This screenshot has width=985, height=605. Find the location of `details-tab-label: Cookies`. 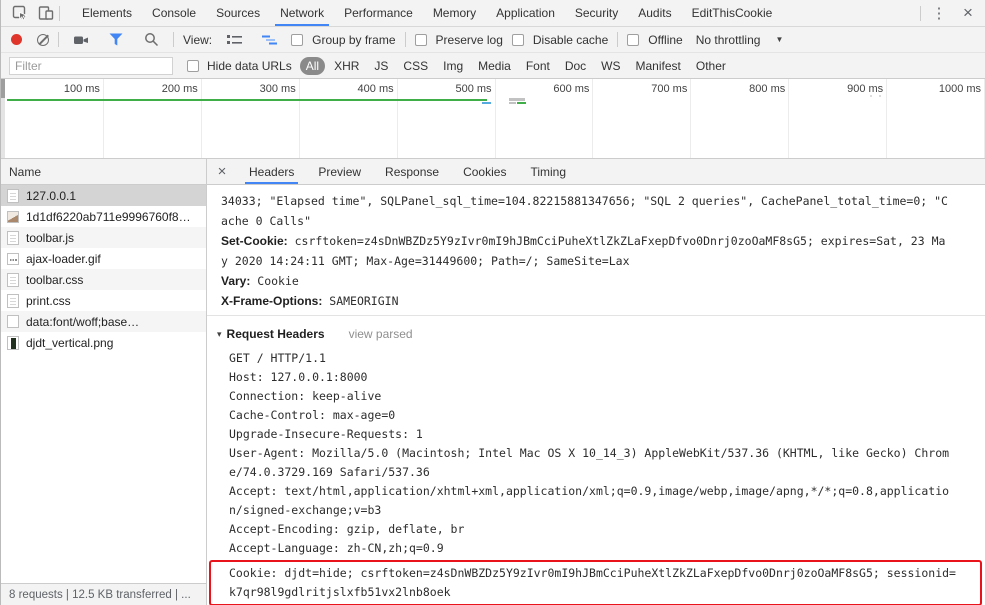

details-tab-label: Cookies is located at coordinates (485, 171).